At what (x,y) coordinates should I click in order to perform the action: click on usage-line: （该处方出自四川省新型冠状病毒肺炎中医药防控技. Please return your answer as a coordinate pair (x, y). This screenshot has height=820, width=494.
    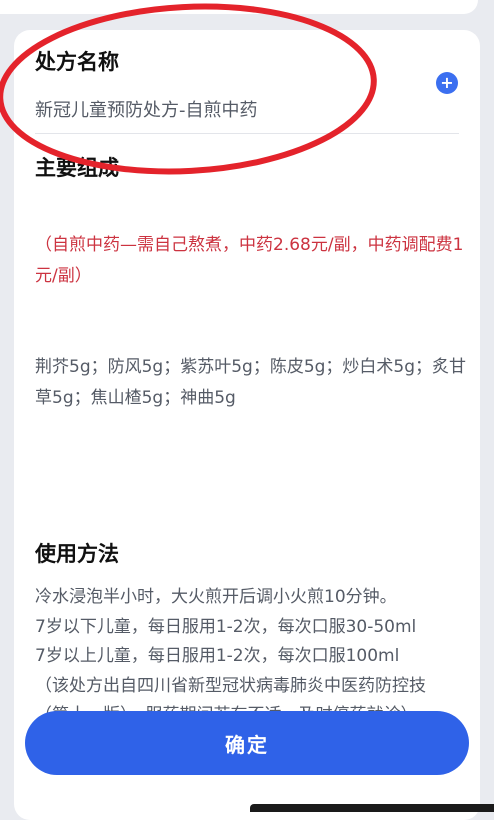
    Looking at the image, I should click on (230, 685).